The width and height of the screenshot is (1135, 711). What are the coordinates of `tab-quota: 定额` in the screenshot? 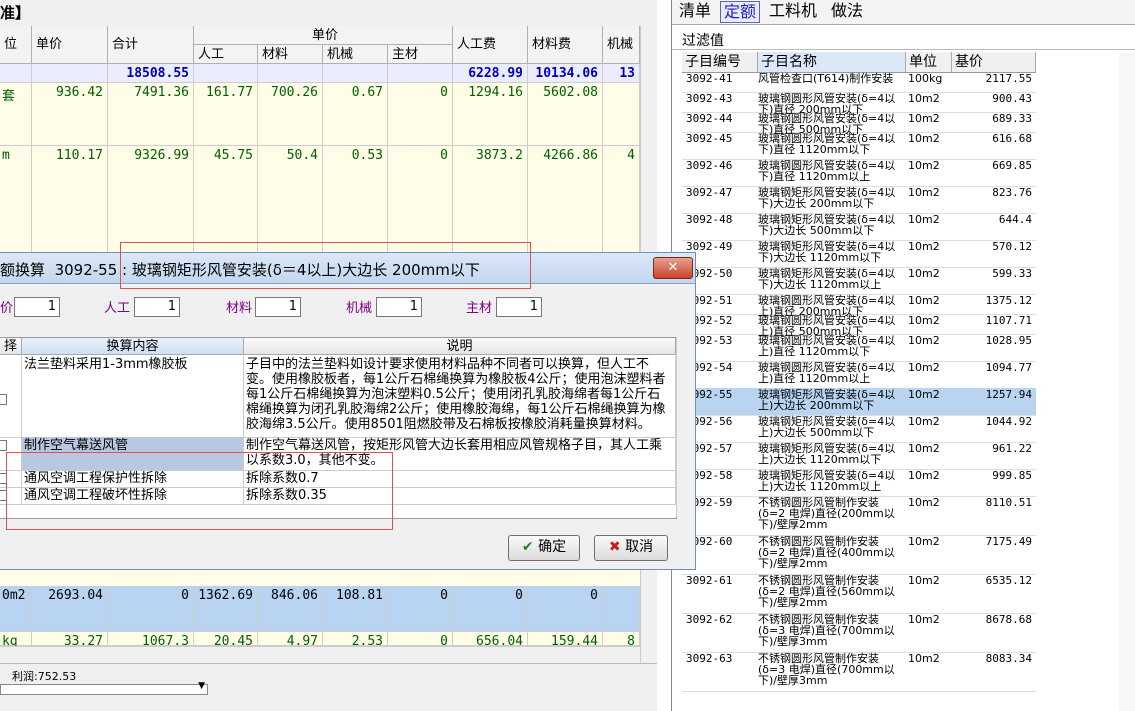 It's located at (740, 12).